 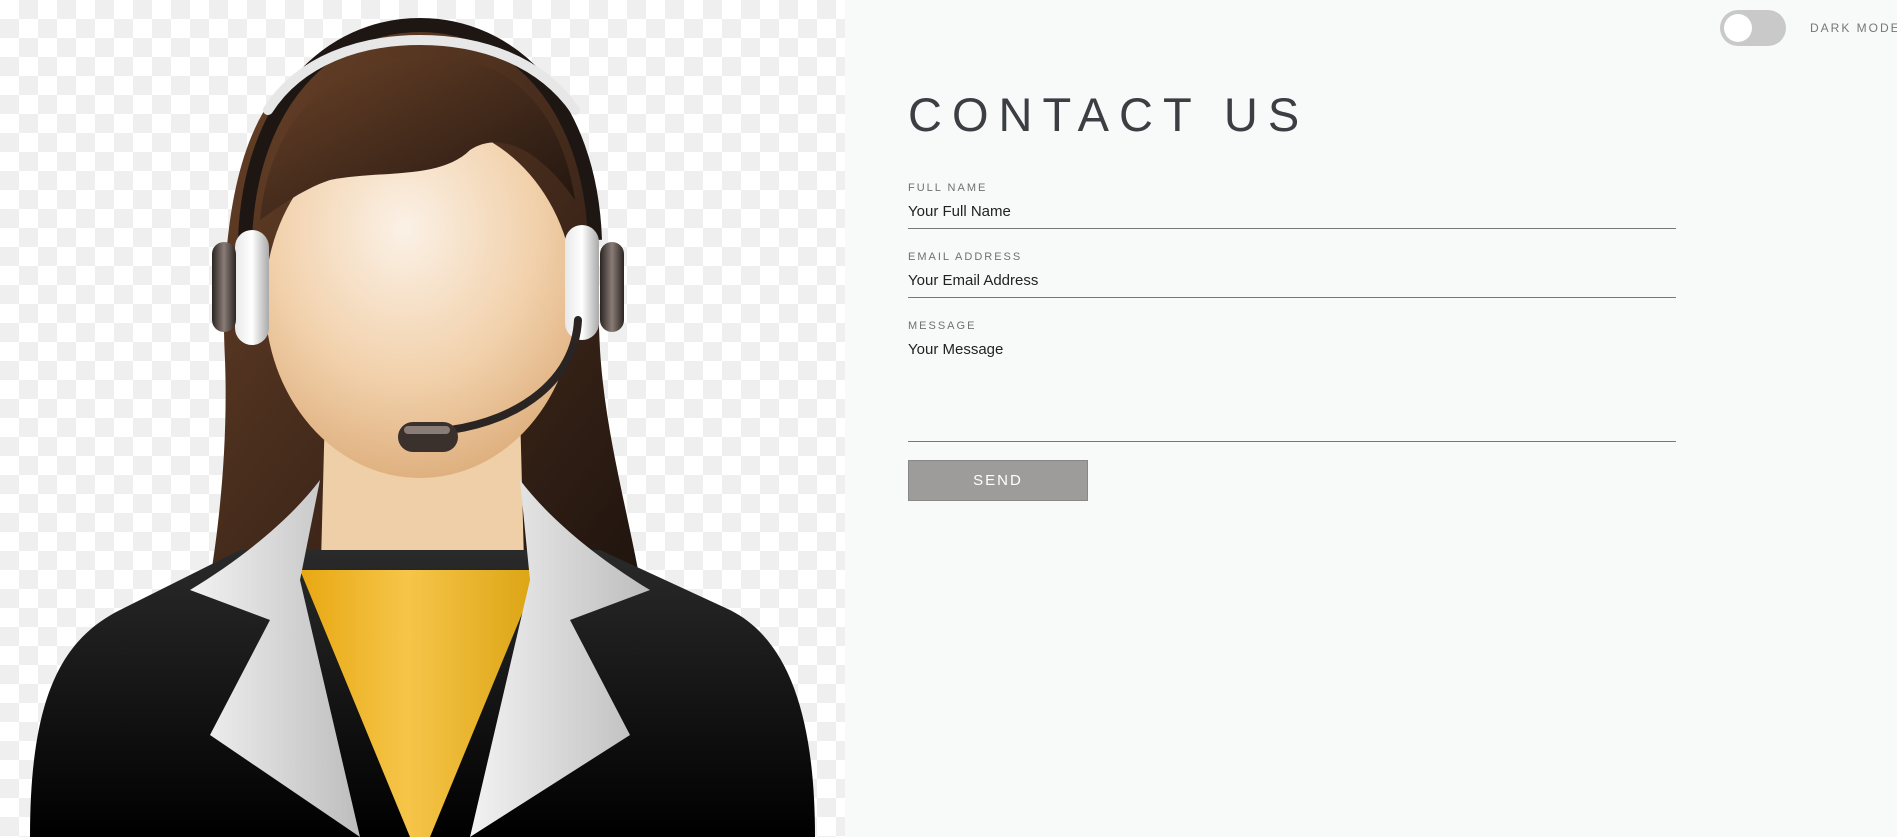 What do you see at coordinates (1292, 391) in the screenshot?
I see `message-textarea` at bounding box center [1292, 391].